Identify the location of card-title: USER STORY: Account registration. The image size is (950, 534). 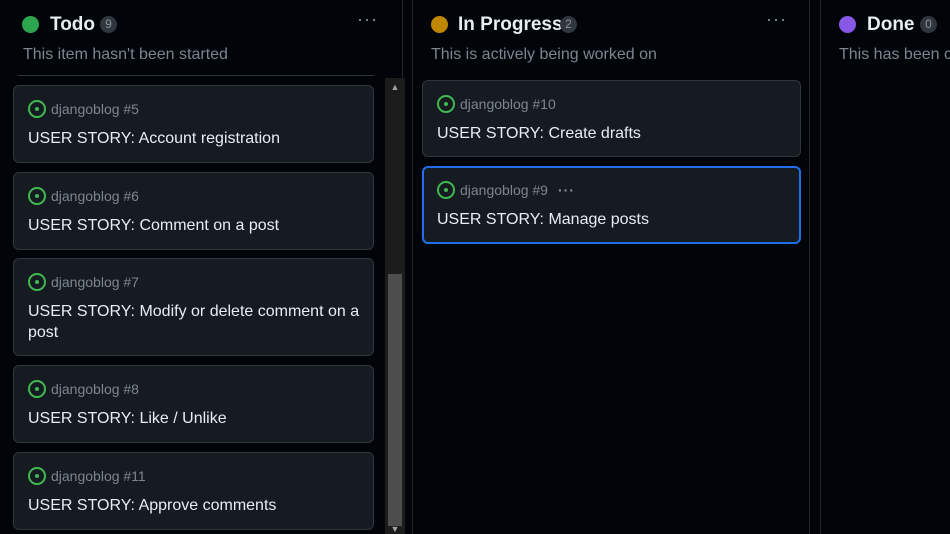
(194, 138).